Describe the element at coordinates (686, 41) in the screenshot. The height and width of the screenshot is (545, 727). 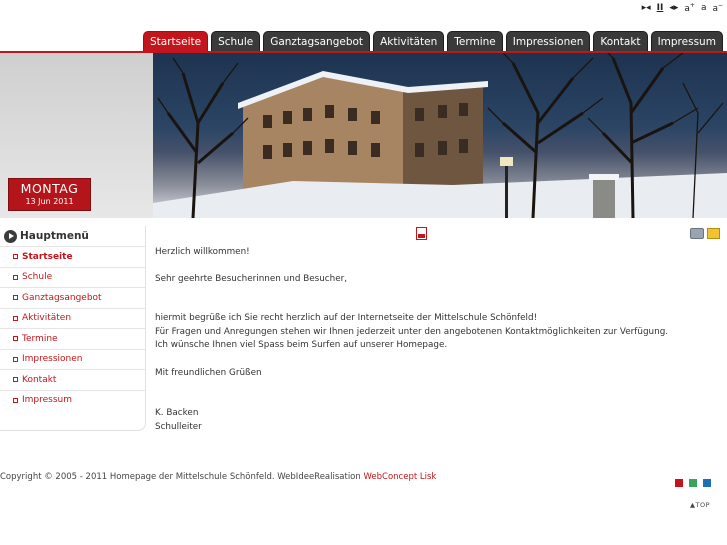
I see `tab-impressum: Impressum` at that location.